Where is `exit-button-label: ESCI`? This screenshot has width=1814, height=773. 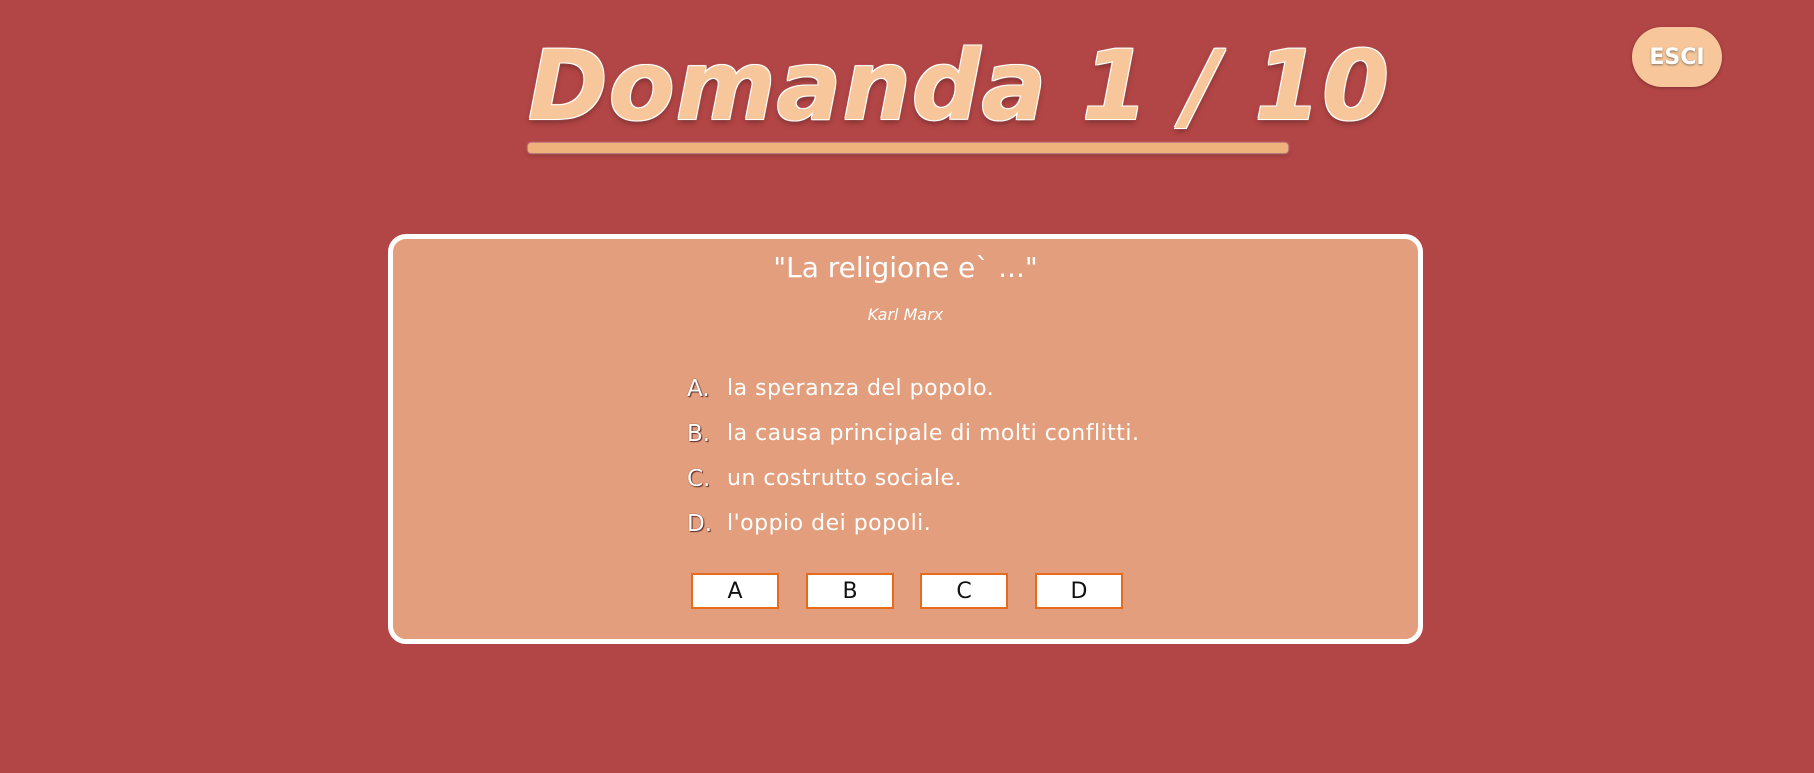
exit-button-label: ESCI is located at coordinates (1677, 57).